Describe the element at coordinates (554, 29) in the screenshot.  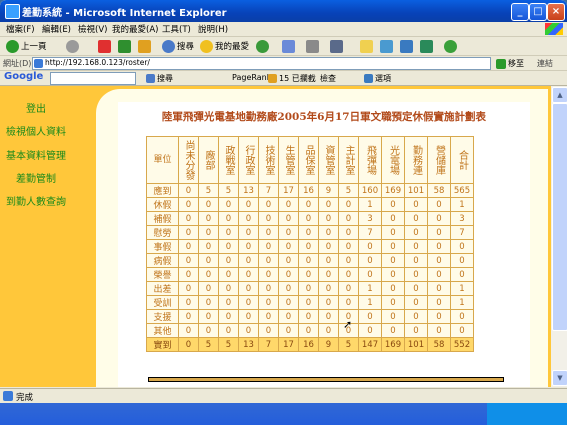
I see `windows-logo-icon` at that location.